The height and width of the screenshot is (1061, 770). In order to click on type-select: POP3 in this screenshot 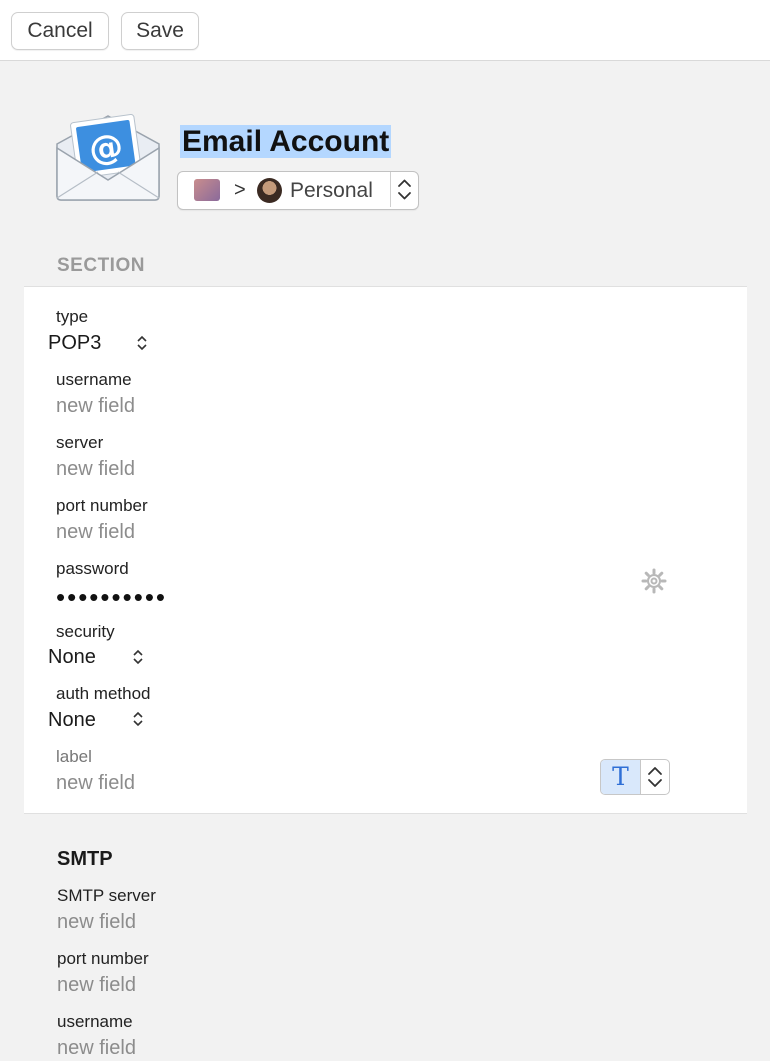, I will do `click(74, 343)`.